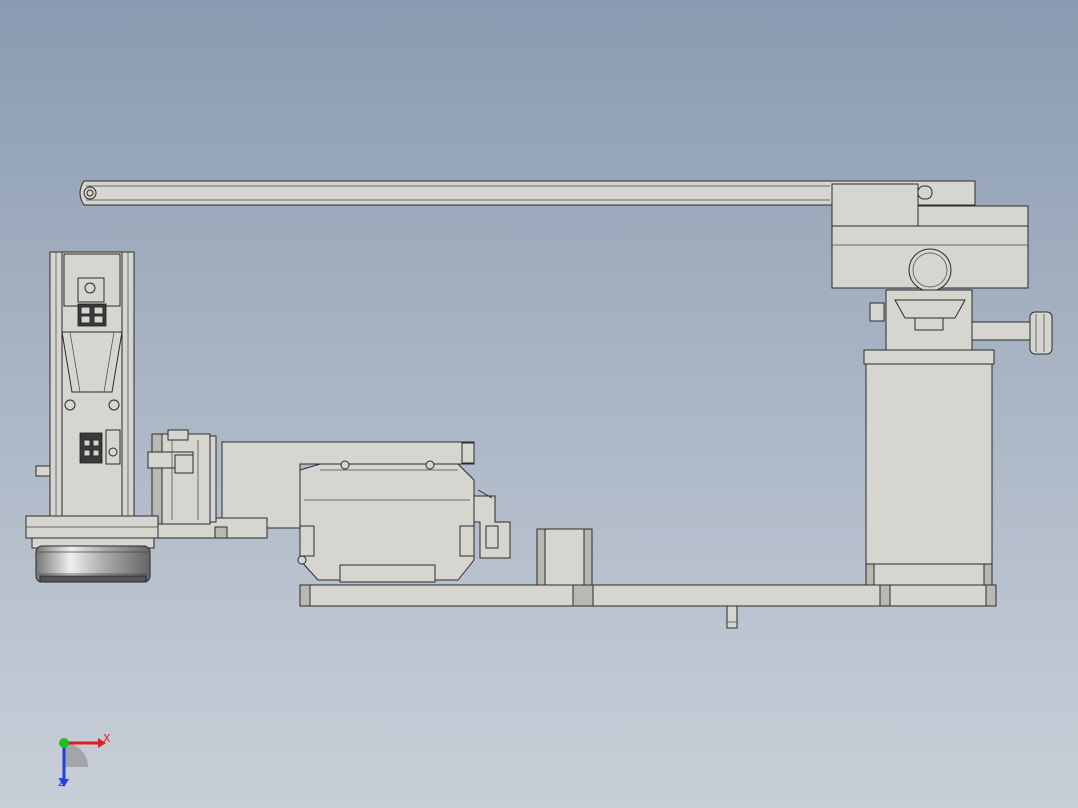  What do you see at coordinates (648, 606) in the screenshot?
I see `base-plate` at bounding box center [648, 606].